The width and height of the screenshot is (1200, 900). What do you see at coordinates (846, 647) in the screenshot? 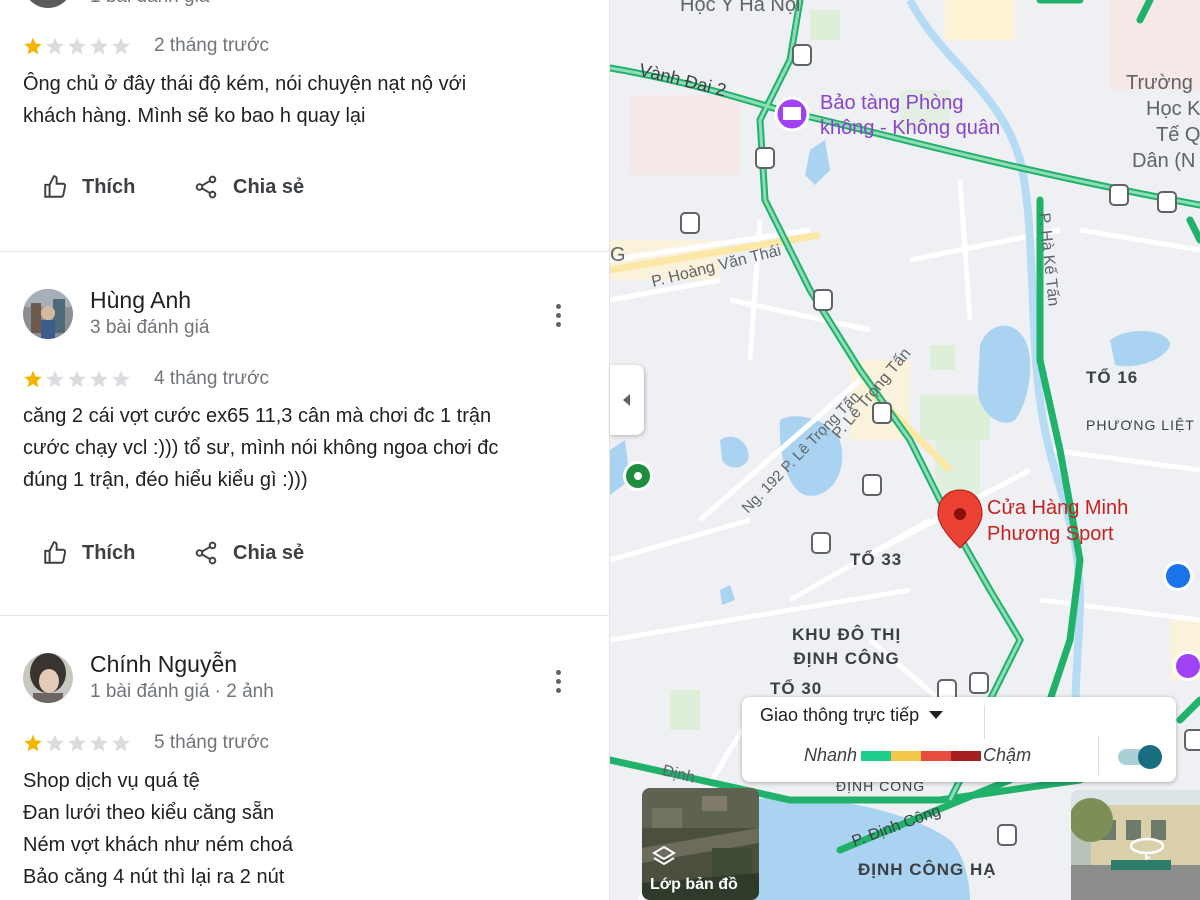
I see `map-label-khu-do-thi: KHU ĐÔ THỊ ĐỊNH CÔNG` at bounding box center [846, 647].